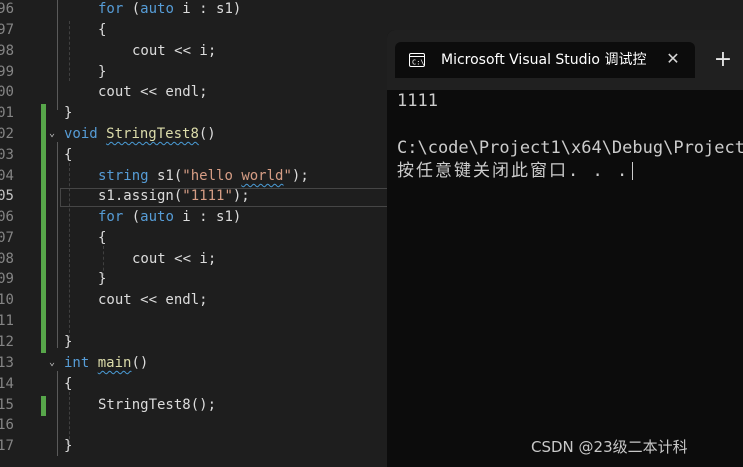  I want to click on line-number: 108, so click(7, 259).